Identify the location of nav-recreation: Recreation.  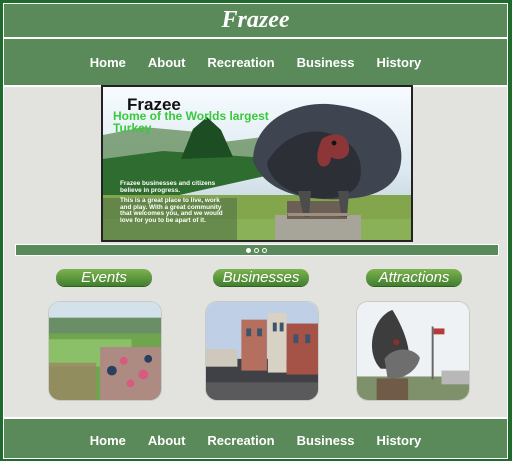
(240, 62).